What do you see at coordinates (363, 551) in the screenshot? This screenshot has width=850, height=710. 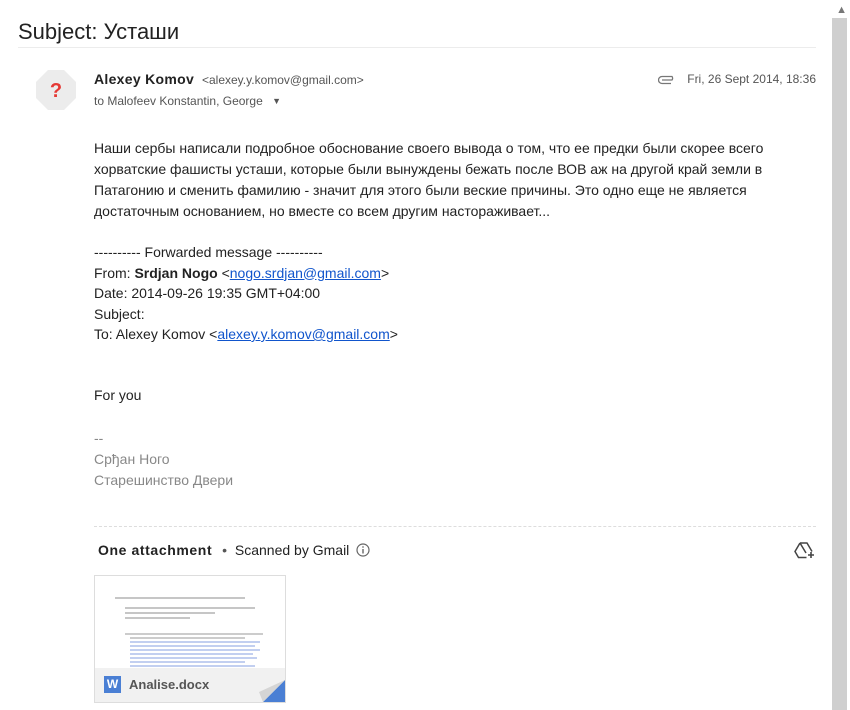 I see `info-icon` at bounding box center [363, 551].